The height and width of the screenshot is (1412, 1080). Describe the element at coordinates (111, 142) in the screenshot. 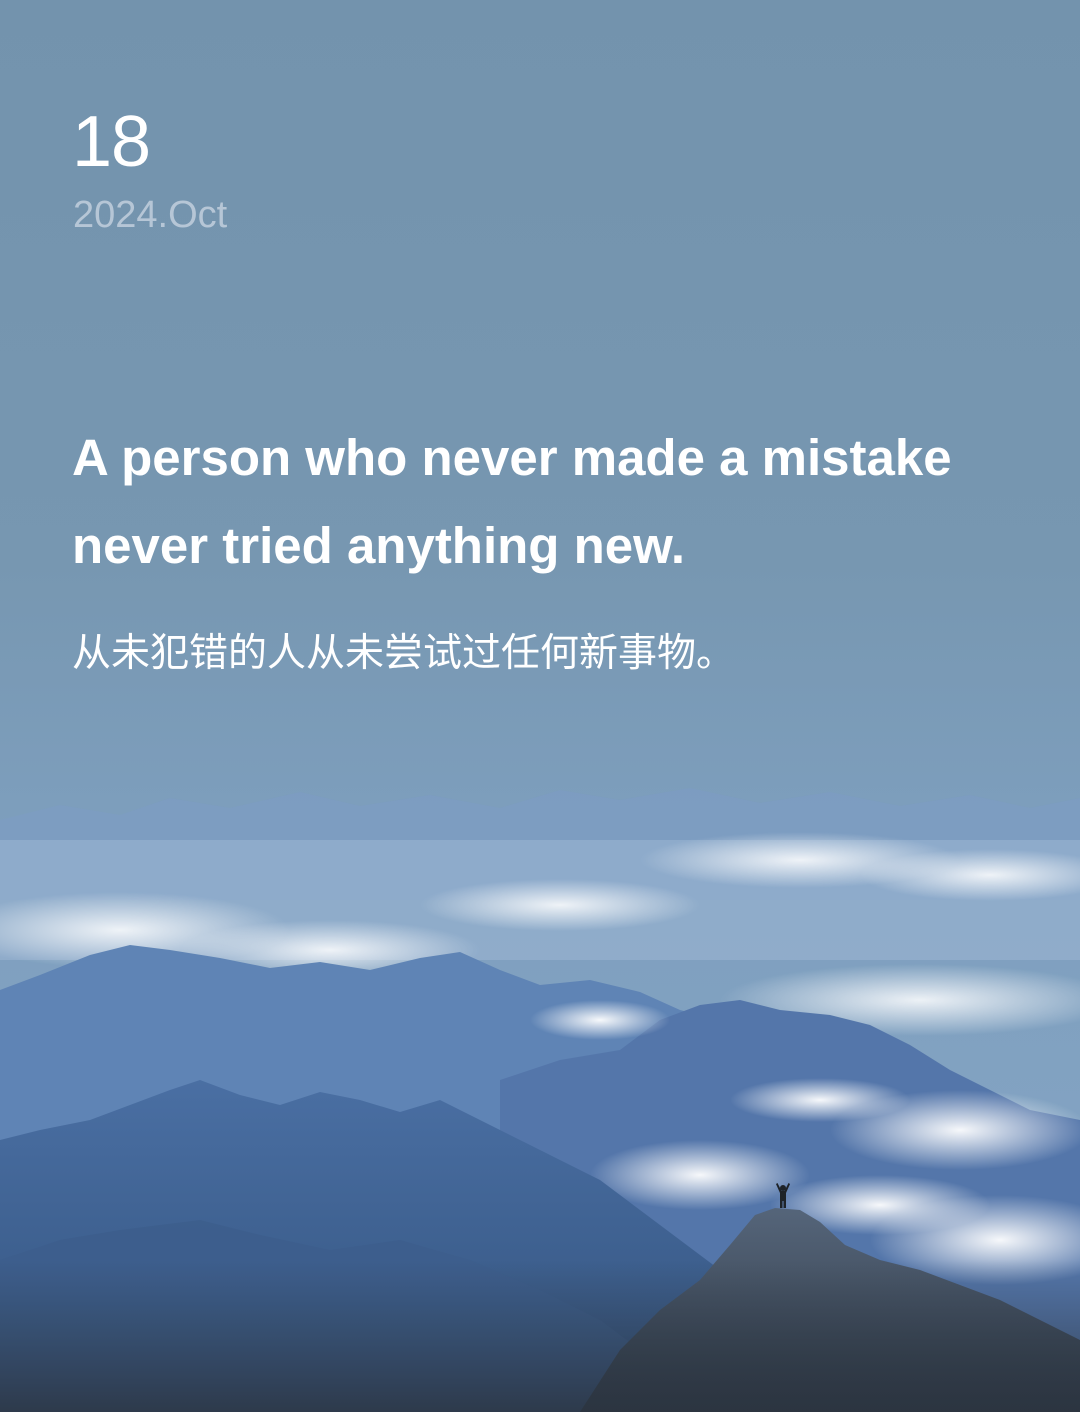

I see `date-day: 18` at that location.